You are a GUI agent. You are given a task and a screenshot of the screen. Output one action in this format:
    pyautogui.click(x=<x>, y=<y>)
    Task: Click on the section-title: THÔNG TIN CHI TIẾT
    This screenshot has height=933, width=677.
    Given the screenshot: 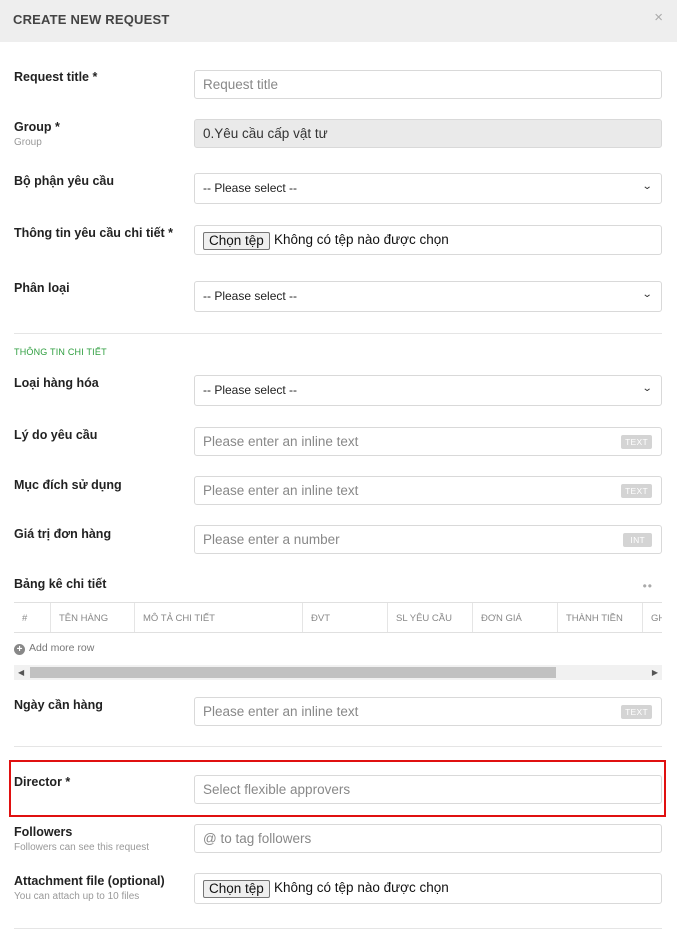 What is the action you would take?
    pyautogui.click(x=60, y=352)
    